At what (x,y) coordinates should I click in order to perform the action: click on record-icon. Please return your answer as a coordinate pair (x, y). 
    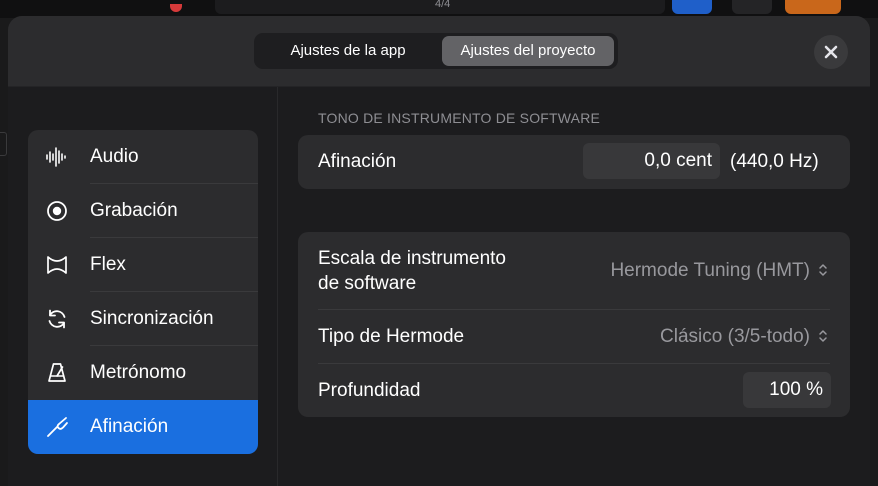
    Looking at the image, I should click on (57, 211).